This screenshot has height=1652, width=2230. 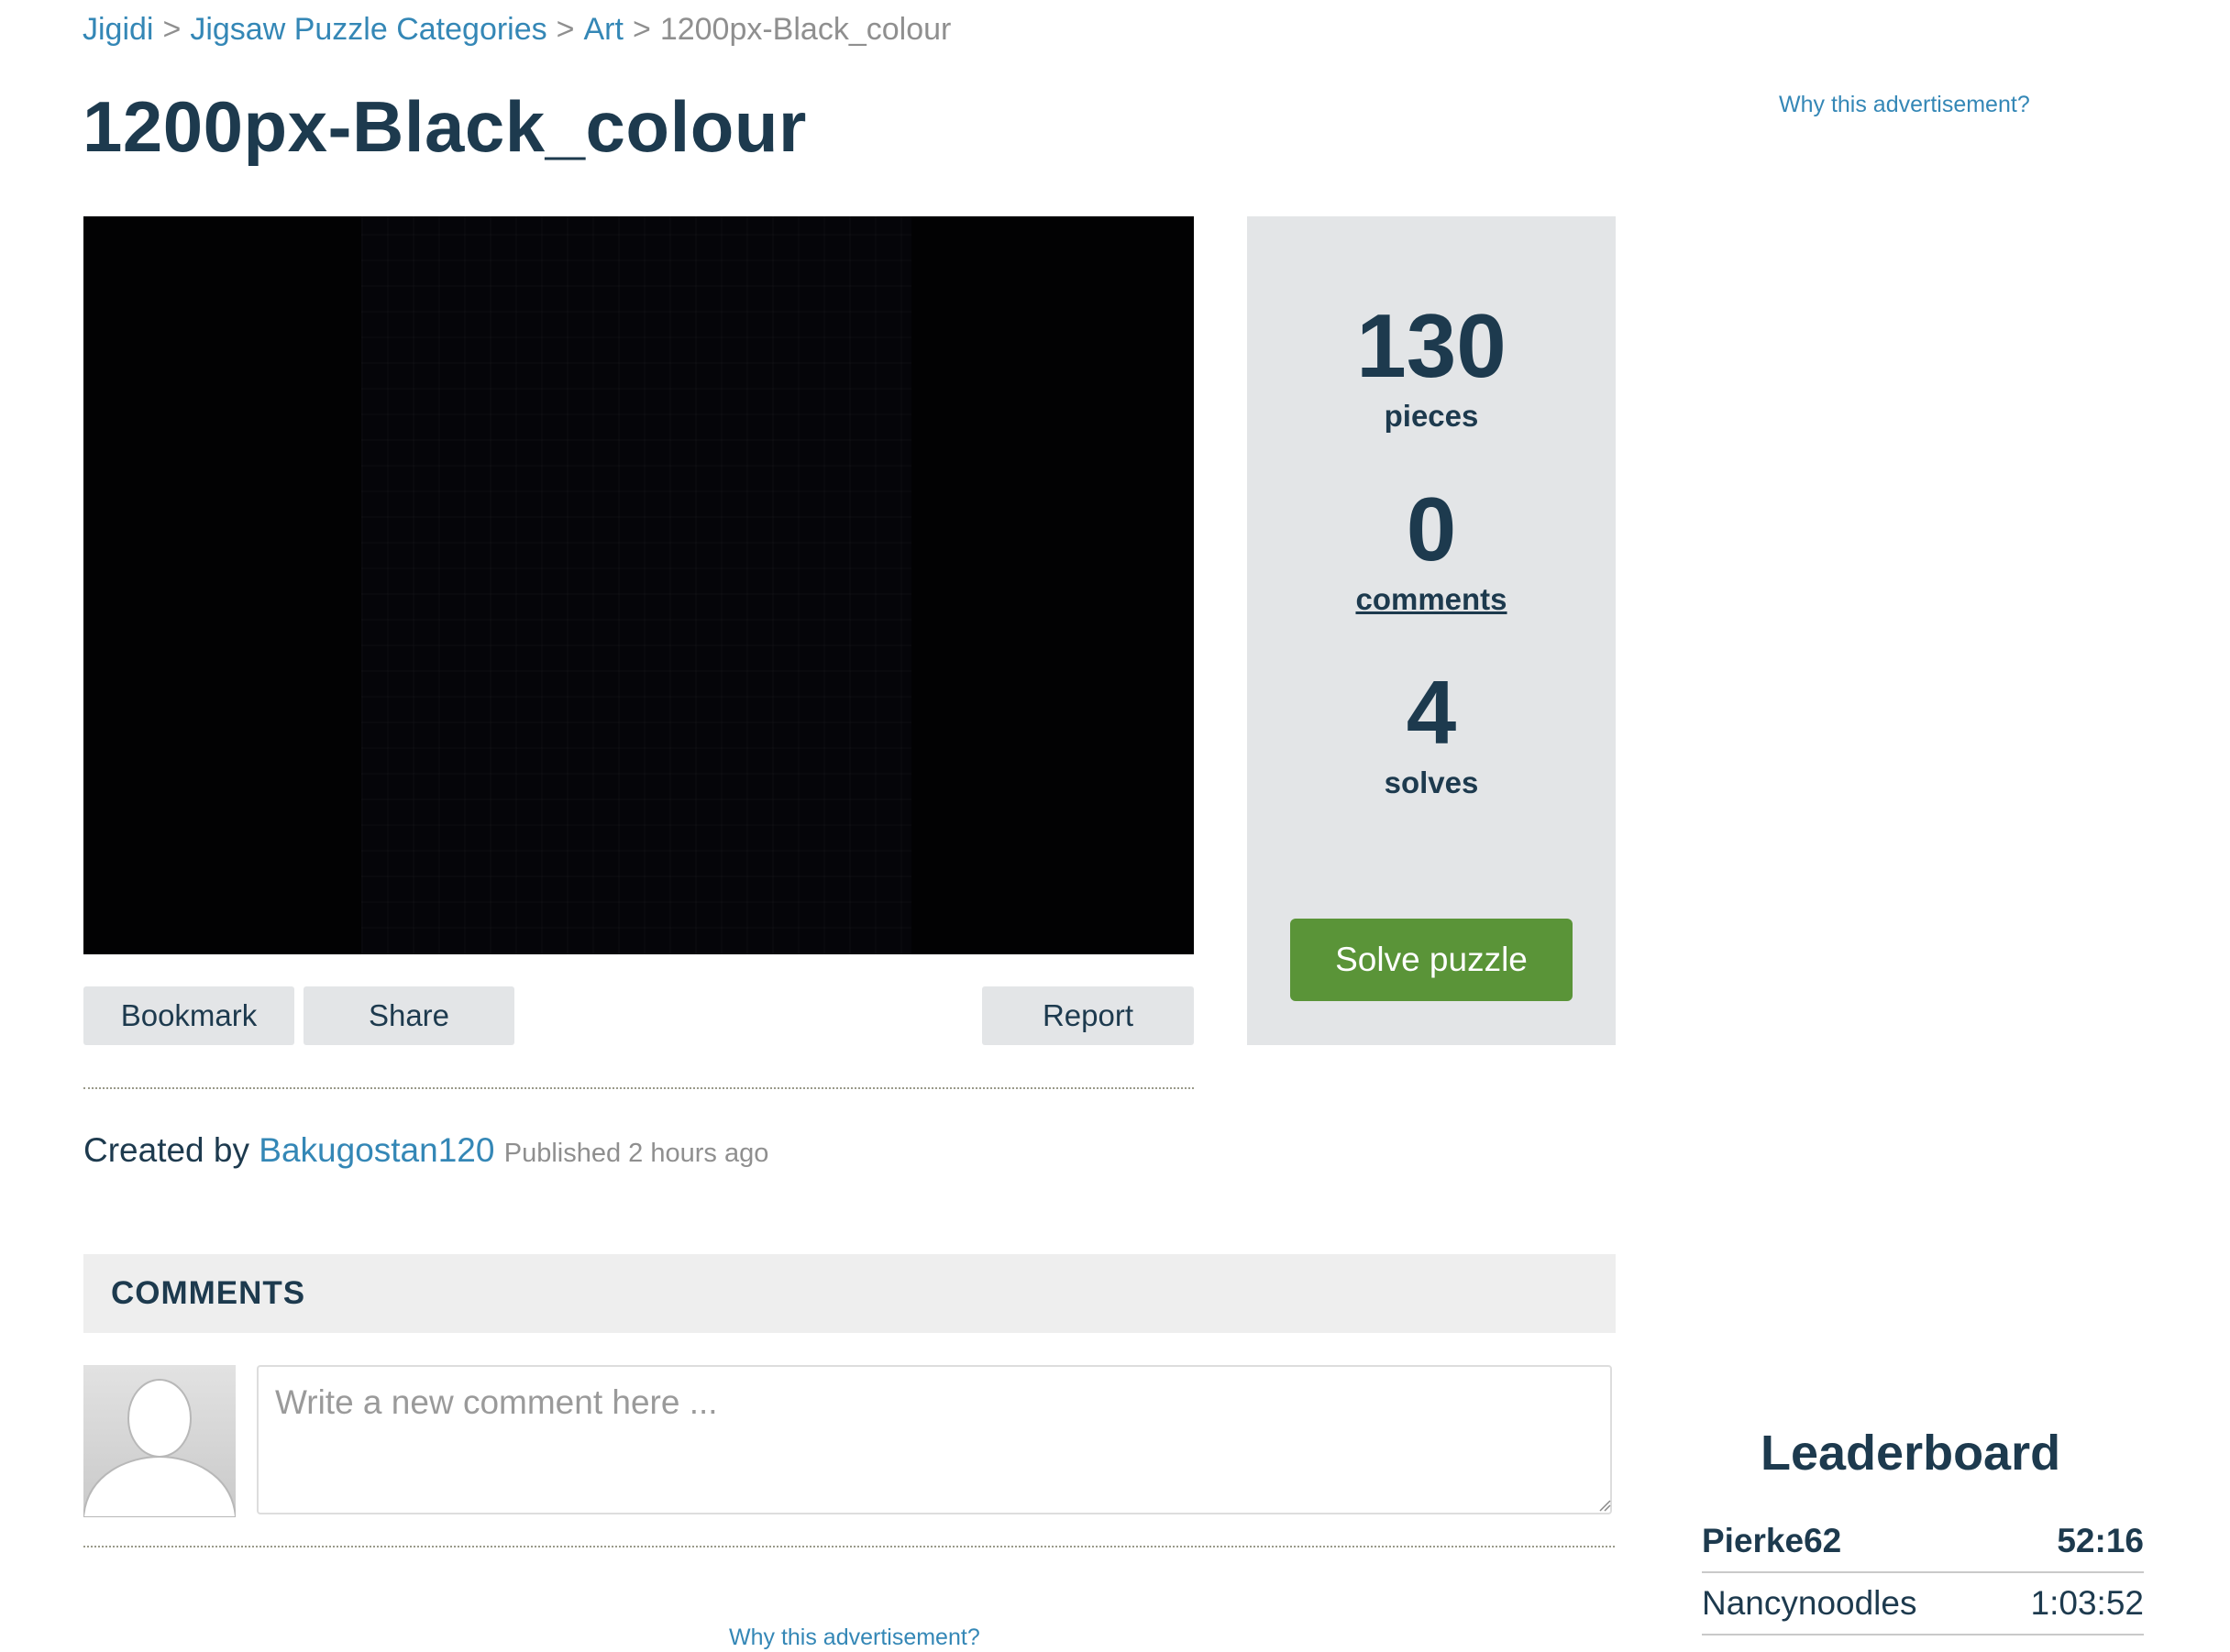 What do you see at coordinates (854, 1637) in the screenshot?
I see `why-this-ad-link-bottom: Why this advertisement?` at bounding box center [854, 1637].